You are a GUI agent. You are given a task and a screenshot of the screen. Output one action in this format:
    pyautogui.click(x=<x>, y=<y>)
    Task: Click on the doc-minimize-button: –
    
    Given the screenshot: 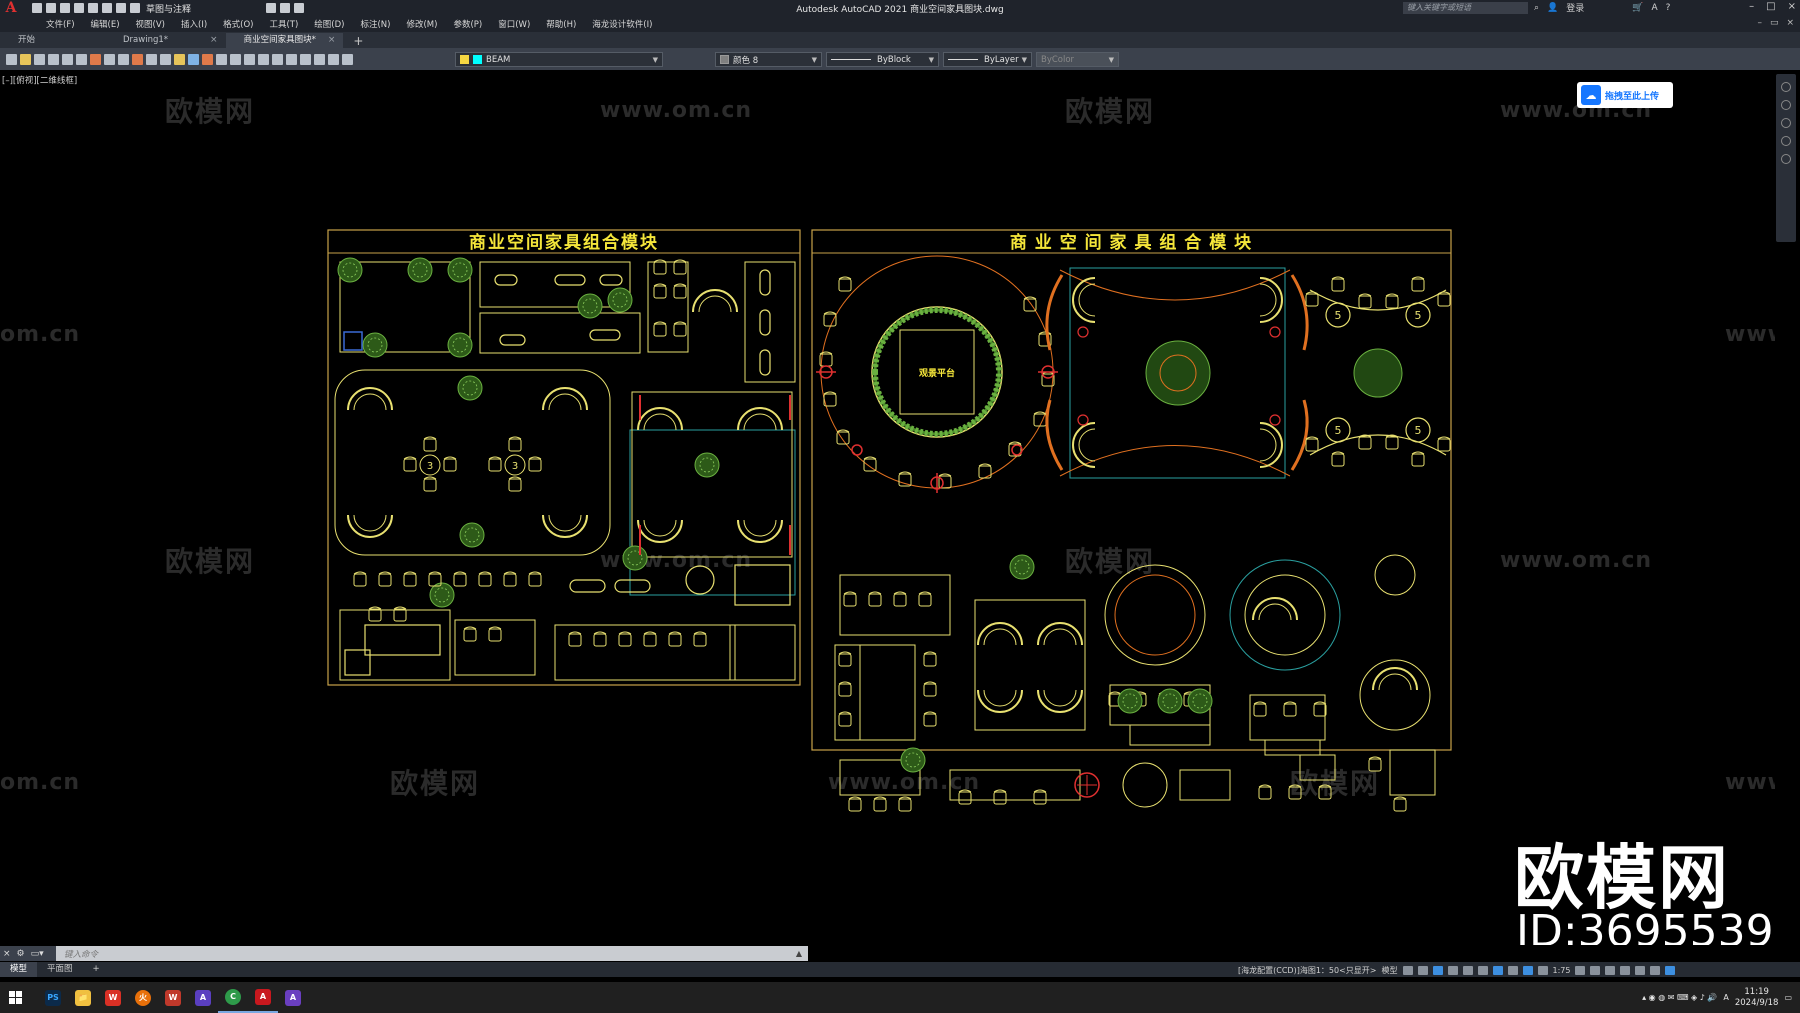 What is the action you would take?
    pyautogui.click(x=1759, y=23)
    